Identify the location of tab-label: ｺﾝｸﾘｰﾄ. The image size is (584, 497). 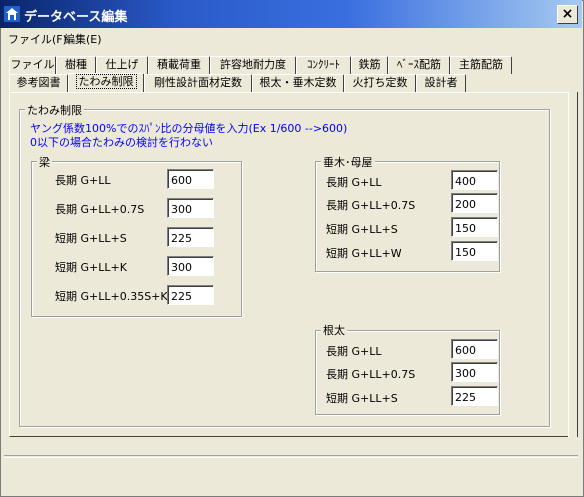
(323, 64).